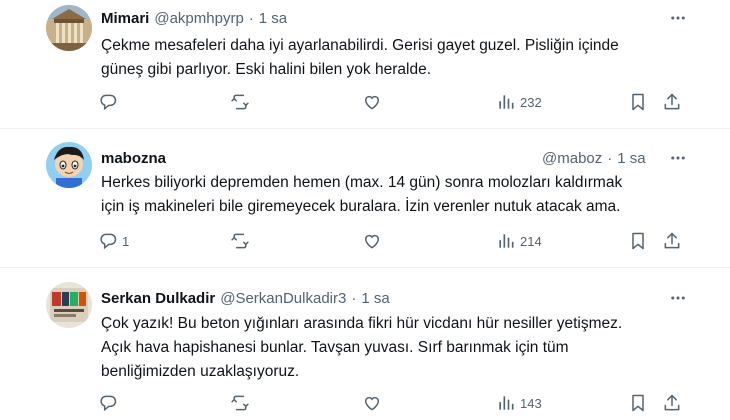 This screenshot has width=730, height=420. What do you see at coordinates (283, 298) in the screenshot?
I see `author-handle: @SerkanDulkadir3` at bounding box center [283, 298].